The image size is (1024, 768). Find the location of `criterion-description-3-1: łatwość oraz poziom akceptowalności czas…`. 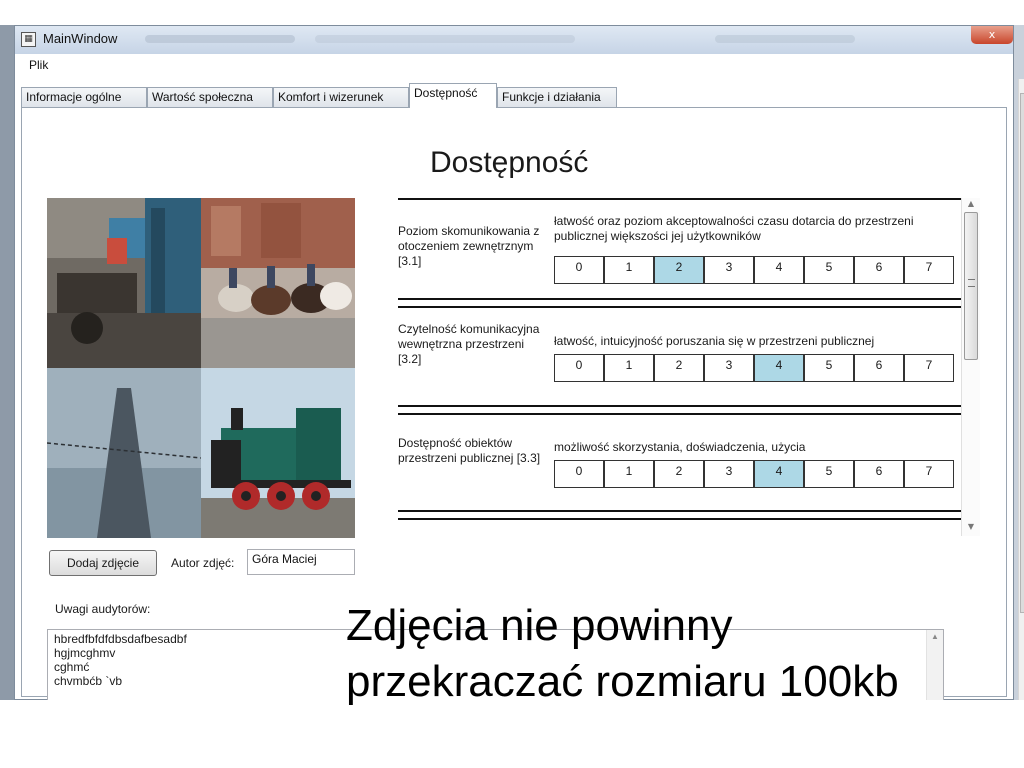

criterion-description-3-1: łatwość oraz poziom akceptowalności czas… is located at coordinates (734, 228).